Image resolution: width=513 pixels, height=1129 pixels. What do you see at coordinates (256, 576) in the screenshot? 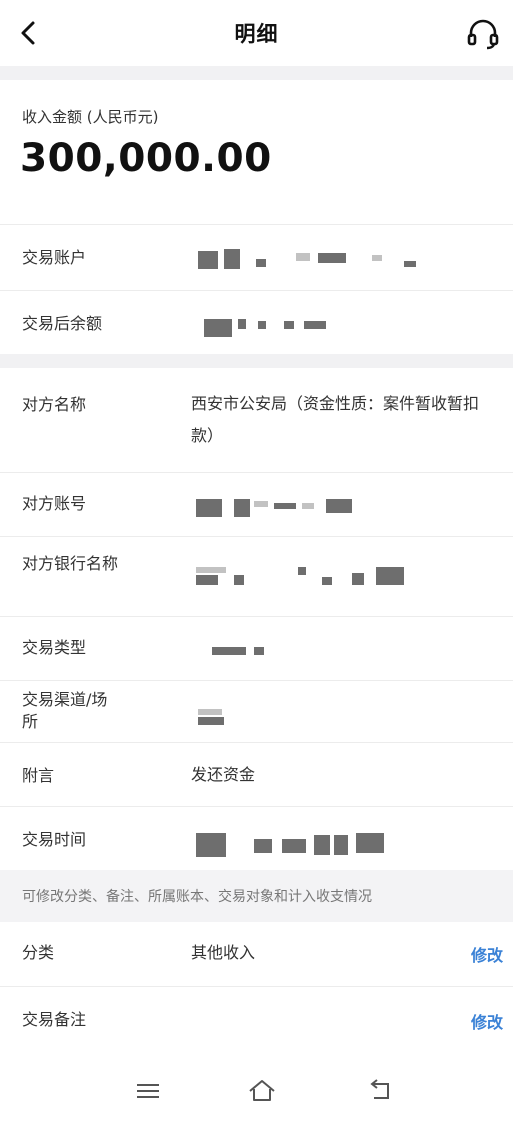
I see `counterparty-bank-row: 对方银行名称` at bounding box center [256, 576].